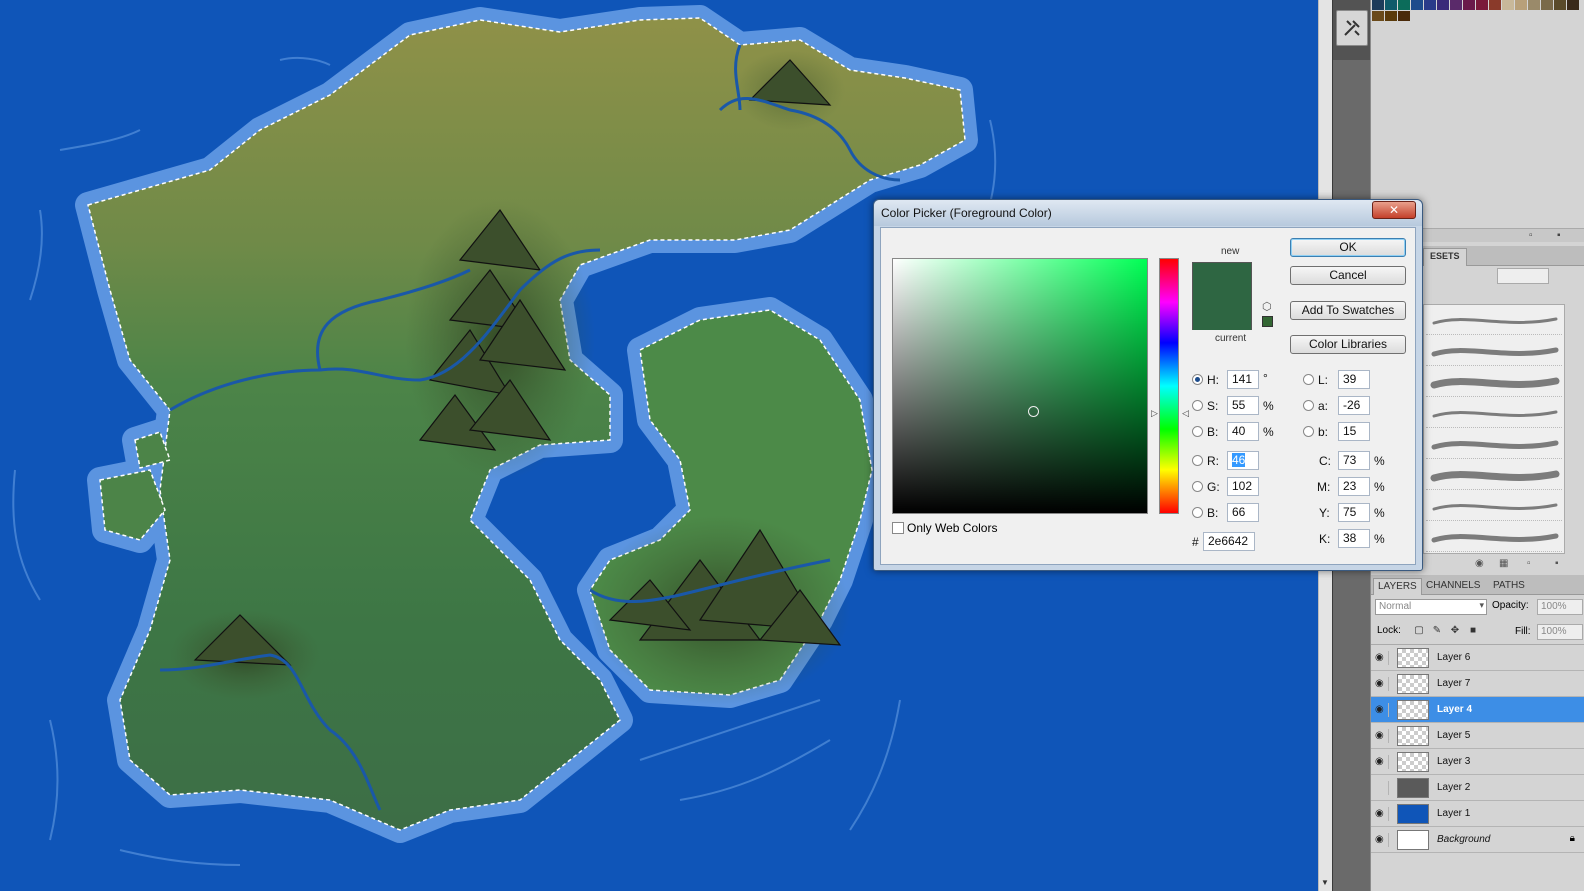  I want to click on layer-row: ◉ Layer 5, so click(1477, 736).